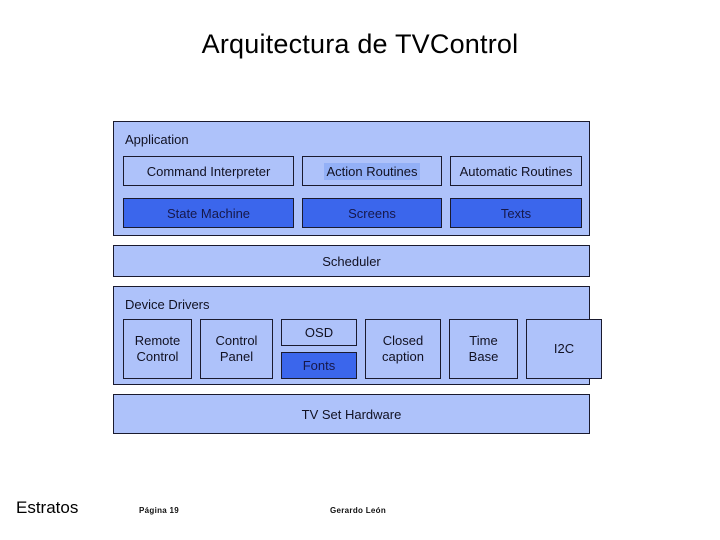  Describe the element at coordinates (319, 349) in the screenshot. I see `block-osd-column: OSD Fonts` at that location.